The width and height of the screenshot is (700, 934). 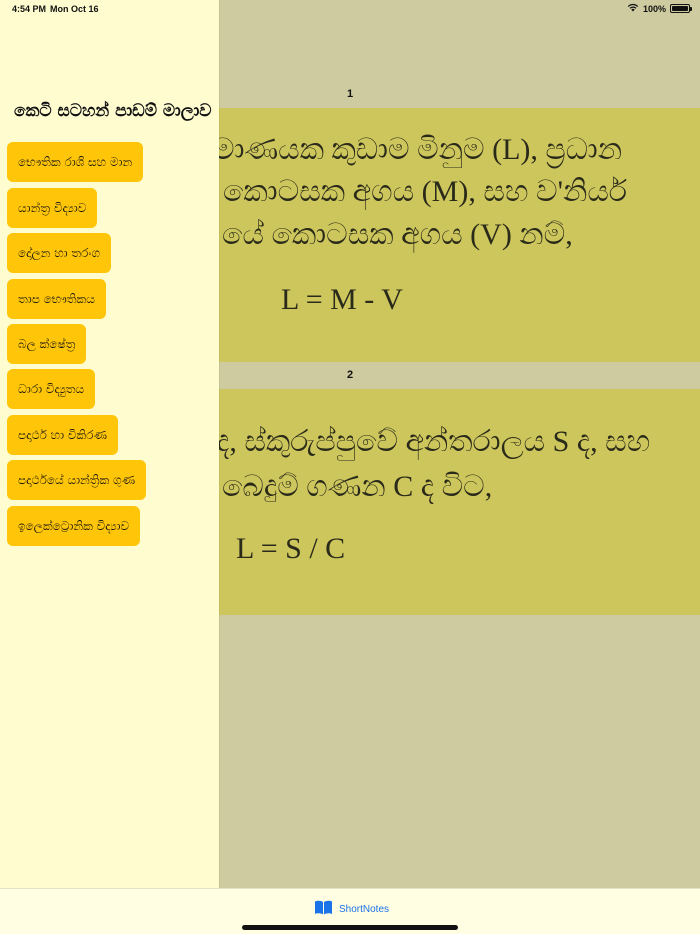 What do you see at coordinates (52, 208) in the screenshot?
I see `sidebar-item-mechanics: යාන්ත්‍ර විද්‍යාව` at bounding box center [52, 208].